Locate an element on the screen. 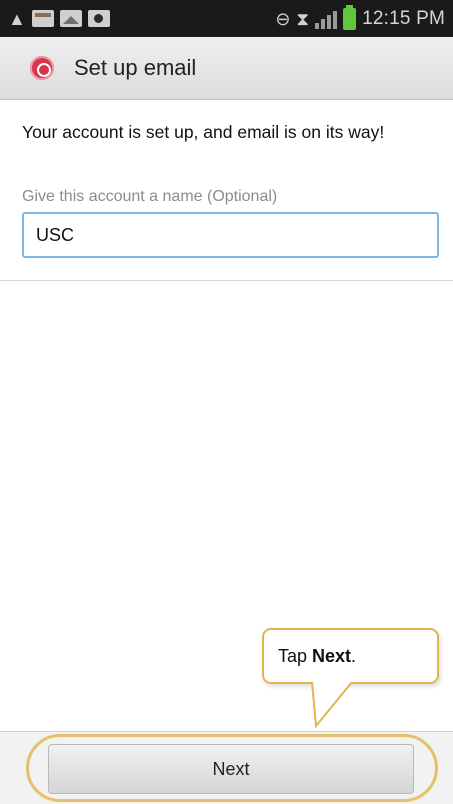  status-bar: ▲ ⊖ ⧗ 12:15 PM is located at coordinates (226, 18).